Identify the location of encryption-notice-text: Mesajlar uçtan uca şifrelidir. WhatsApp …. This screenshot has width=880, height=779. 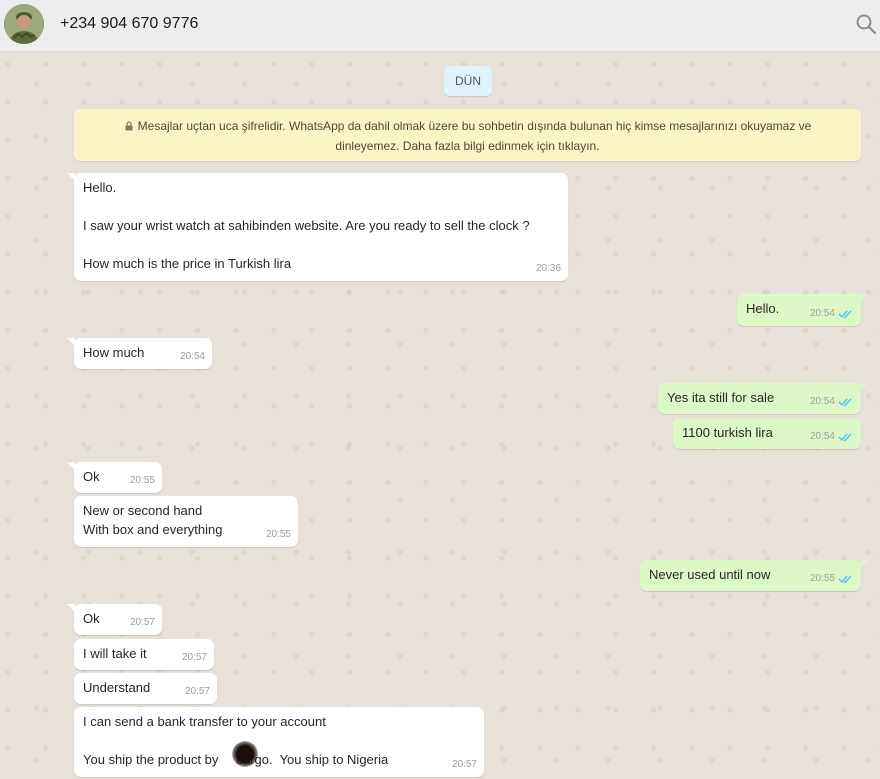
(474, 136).